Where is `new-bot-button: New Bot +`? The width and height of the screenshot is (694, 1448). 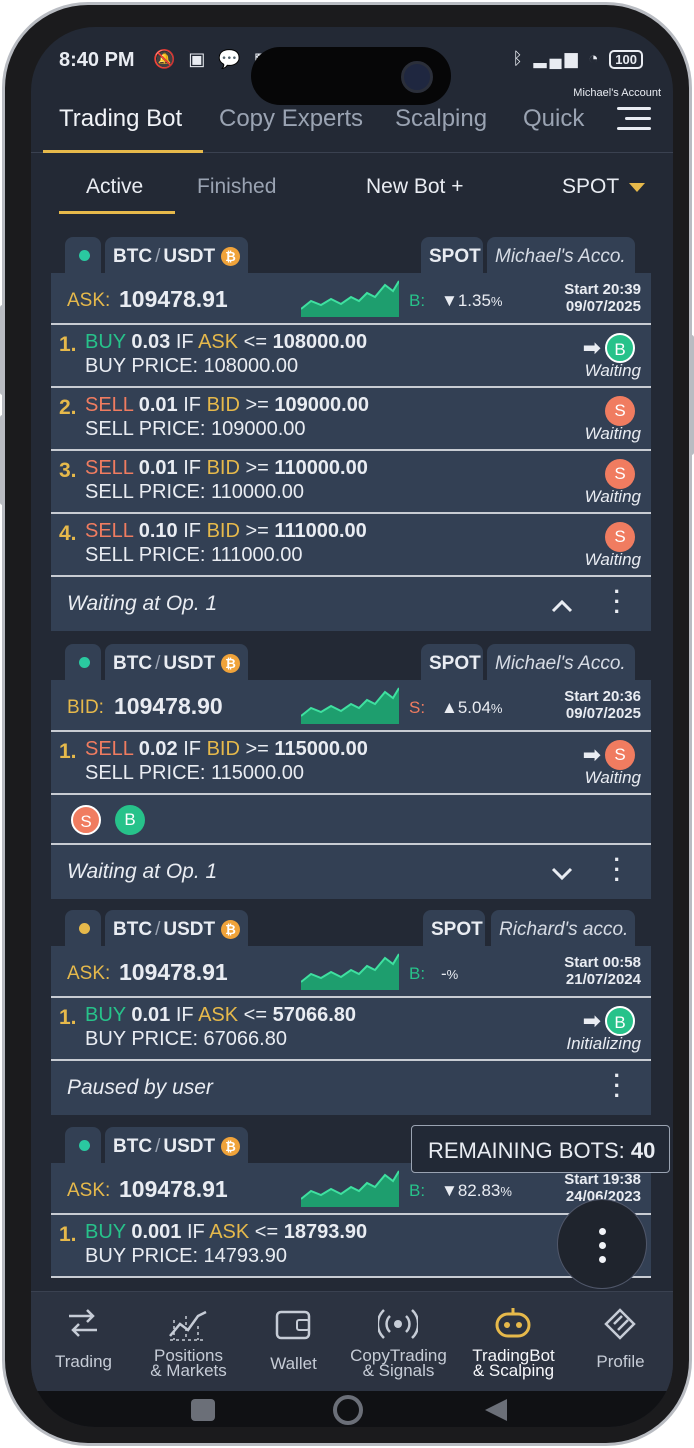 new-bot-button: New Bot + is located at coordinates (414, 187).